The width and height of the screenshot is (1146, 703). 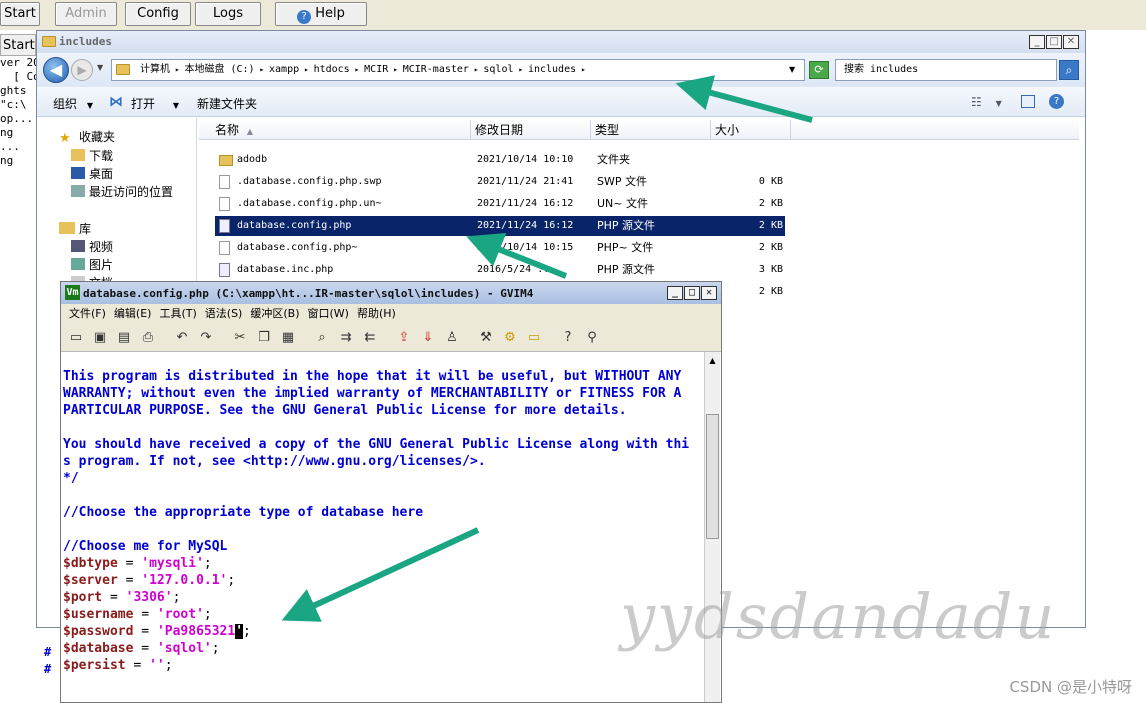 What do you see at coordinates (86, 14) in the screenshot?
I see `admin-button: Admin` at bounding box center [86, 14].